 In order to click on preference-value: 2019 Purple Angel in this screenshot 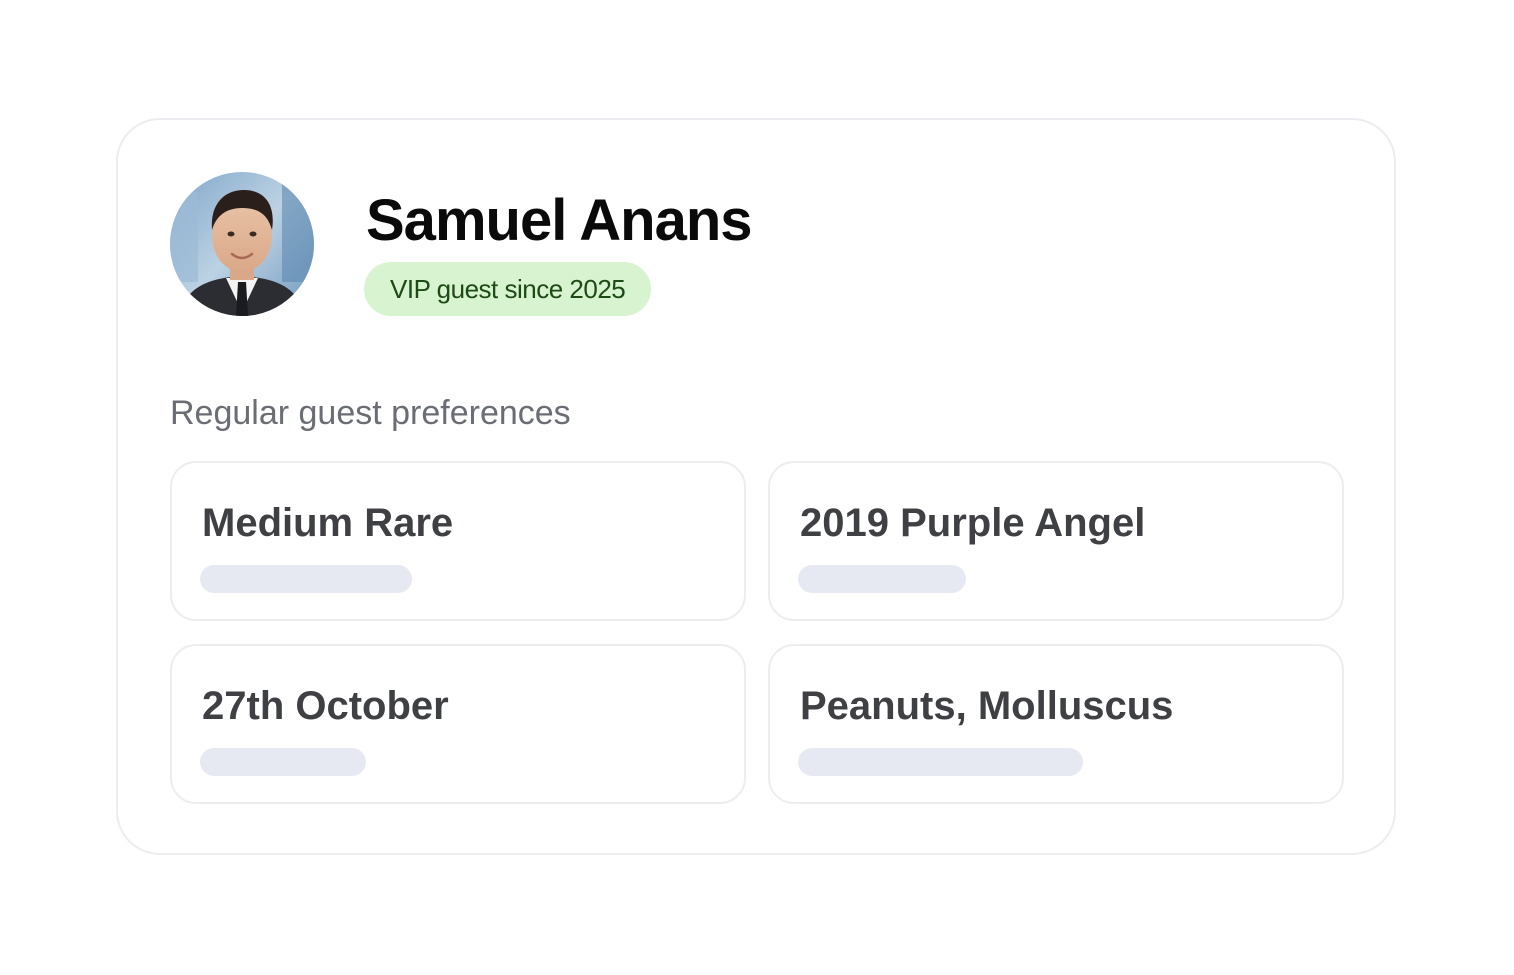, I will do `click(973, 523)`.